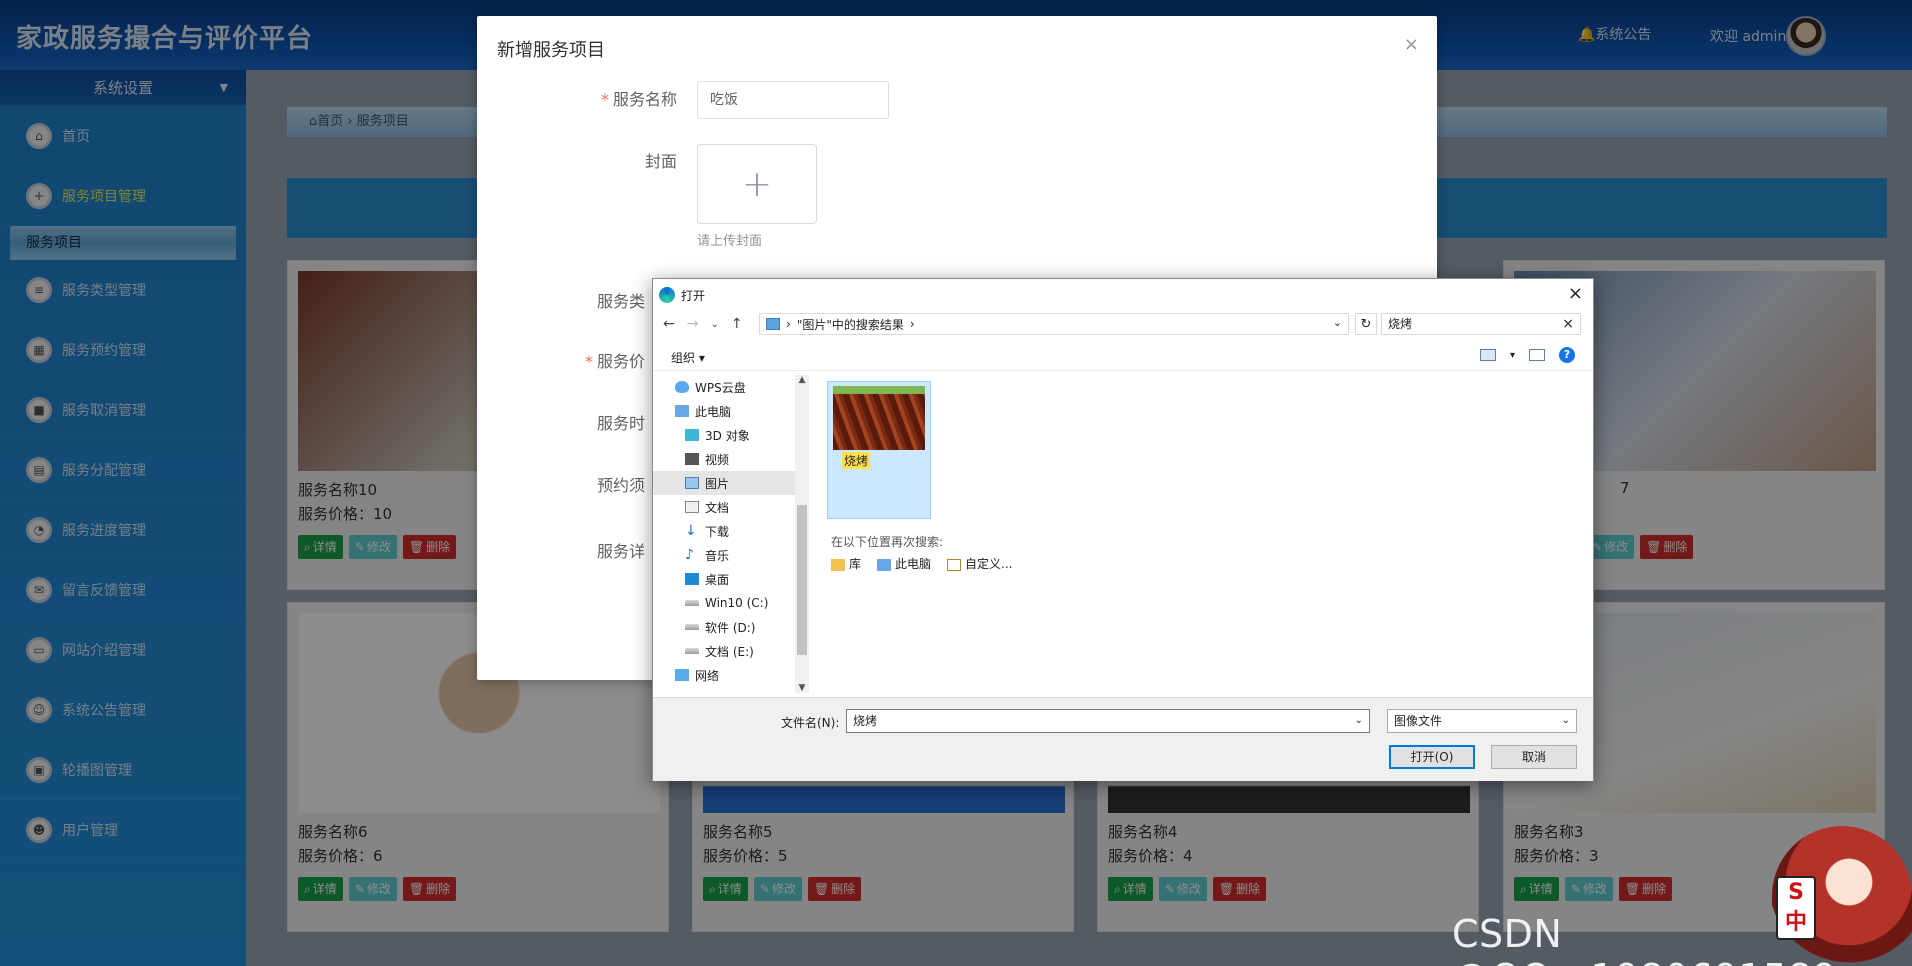 The image size is (1912, 966). I want to click on tree-scrollbar: ▲ ▼, so click(802, 534).